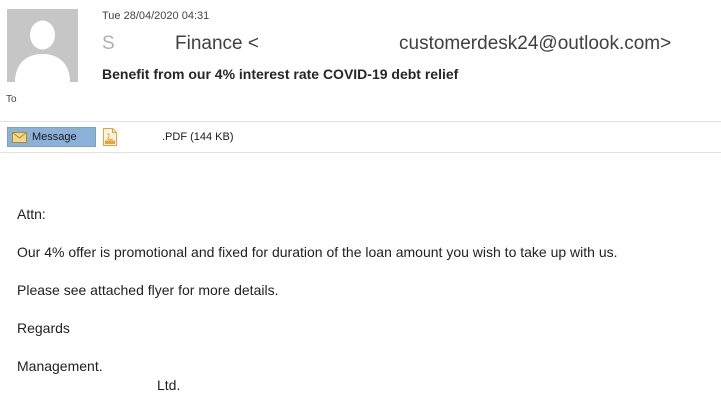  I want to click on sender-line: S Finance < customerdesk24@outlook.com>, so click(407, 45).